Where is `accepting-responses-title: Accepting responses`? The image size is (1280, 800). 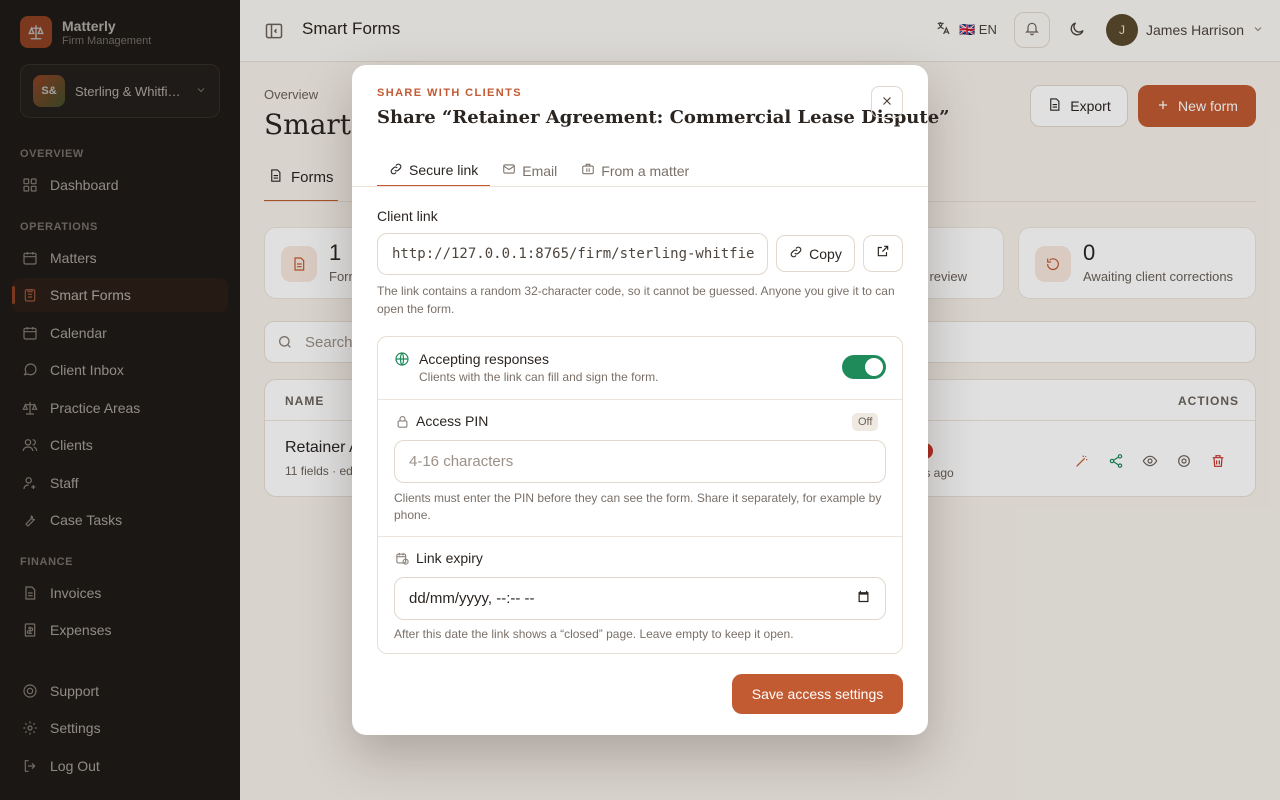 accepting-responses-title: Accepting responses is located at coordinates (484, 359).